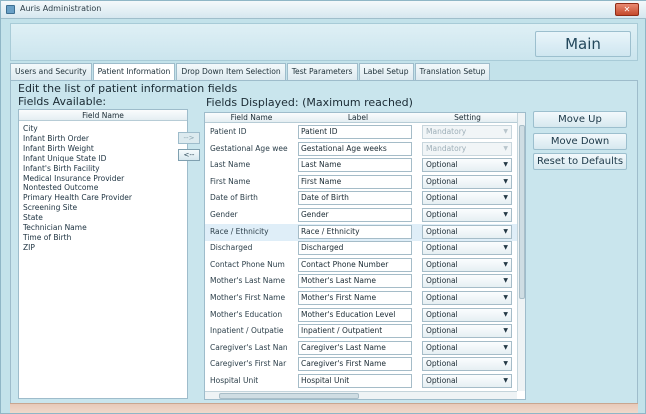 This screenshot has width=646, height=414. I want to click on label-input: Date of Birth, so click(355, 198).